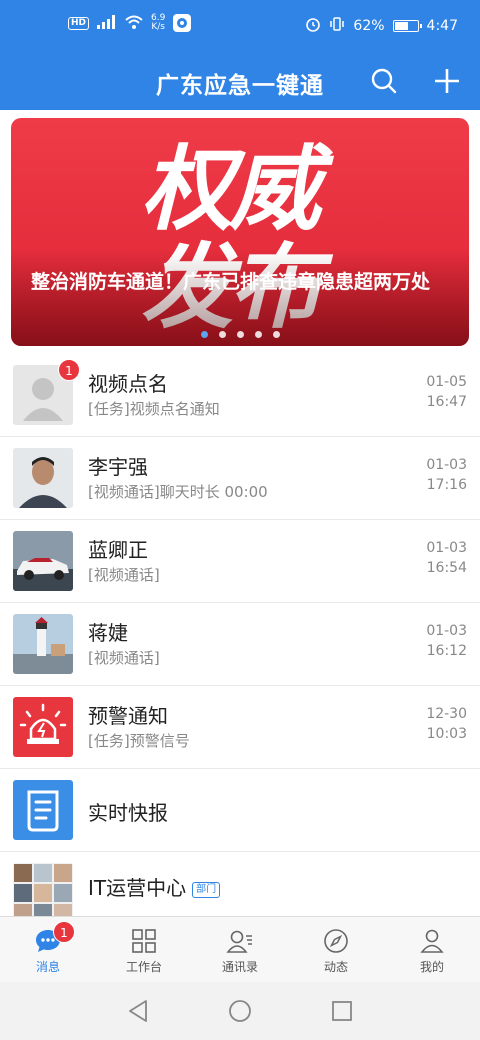 Image resolution: width=480 pixels, height=1040 pixels. What do you see at coordinates (128, 813) in the screenshot?
I see `item-name: 实时快报` at bounding box center [128, 813].